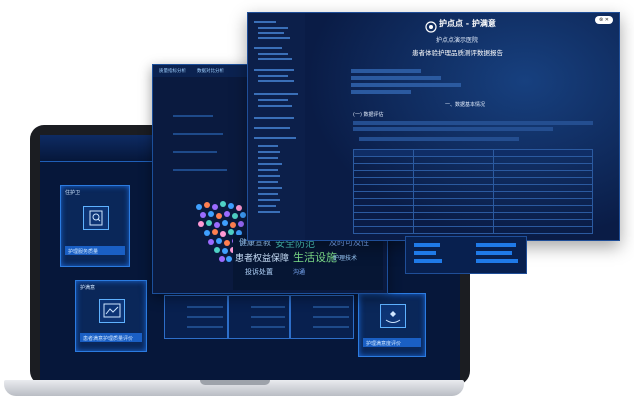  Describe the element at coordinates (235, 382) in the screenshot. I see `laptop-notch` at that location.